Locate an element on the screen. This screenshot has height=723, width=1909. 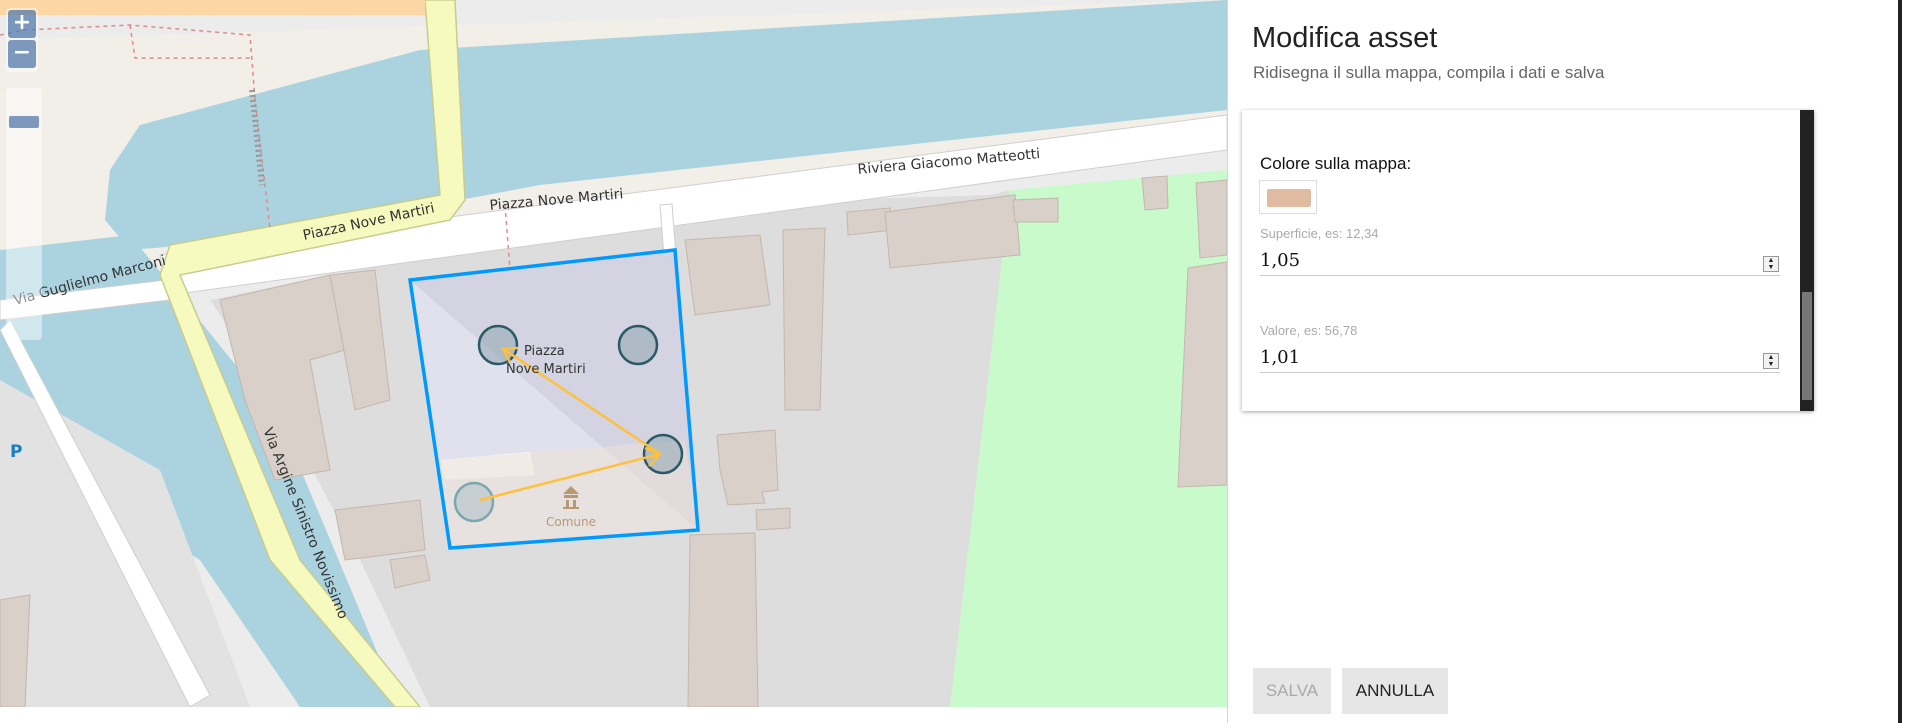
zoom-slider is located at coordinates (24, 214).